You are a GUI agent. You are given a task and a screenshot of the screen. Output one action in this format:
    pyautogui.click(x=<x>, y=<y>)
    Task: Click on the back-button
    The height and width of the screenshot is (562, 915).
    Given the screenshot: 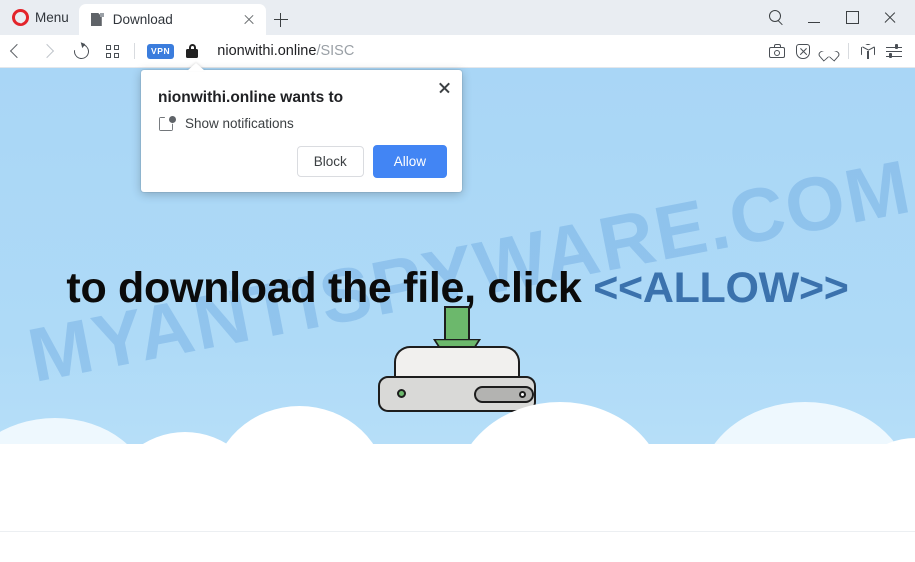 What is the action you would take?
    pyautogui.click(x=16, y=51)
    